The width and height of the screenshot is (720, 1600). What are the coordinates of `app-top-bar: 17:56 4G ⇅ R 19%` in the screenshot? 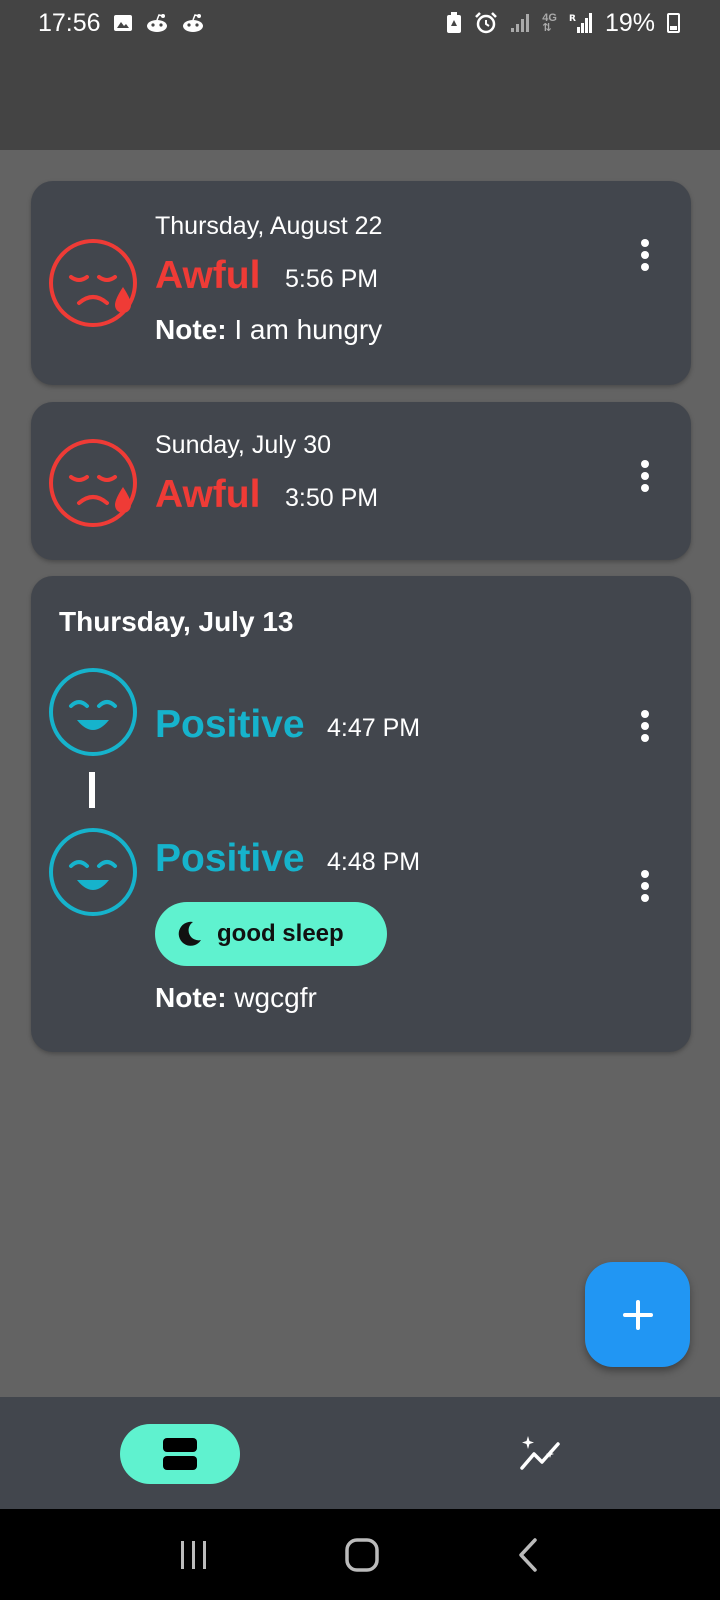 It's located at (360, 75).